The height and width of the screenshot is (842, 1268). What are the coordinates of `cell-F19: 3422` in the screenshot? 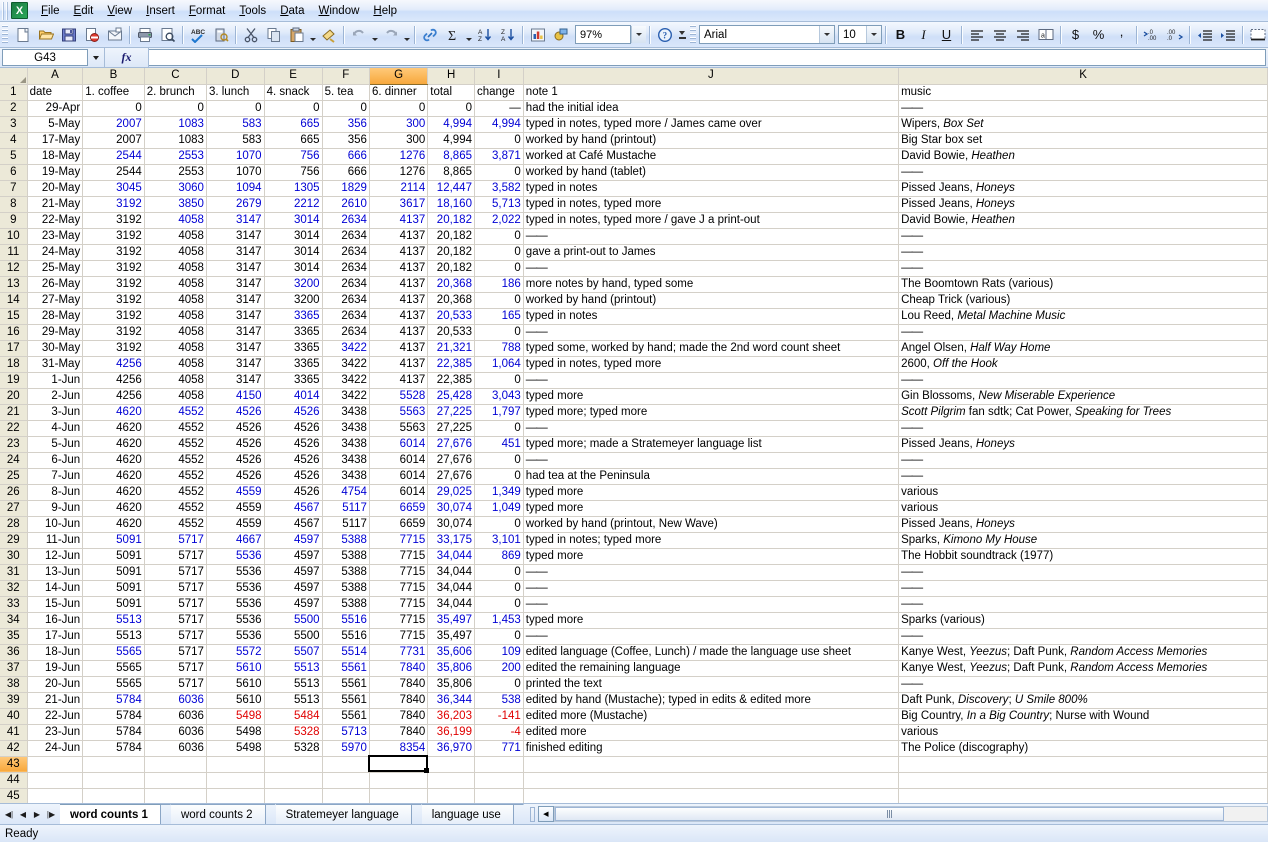 It's located at (346, 380).